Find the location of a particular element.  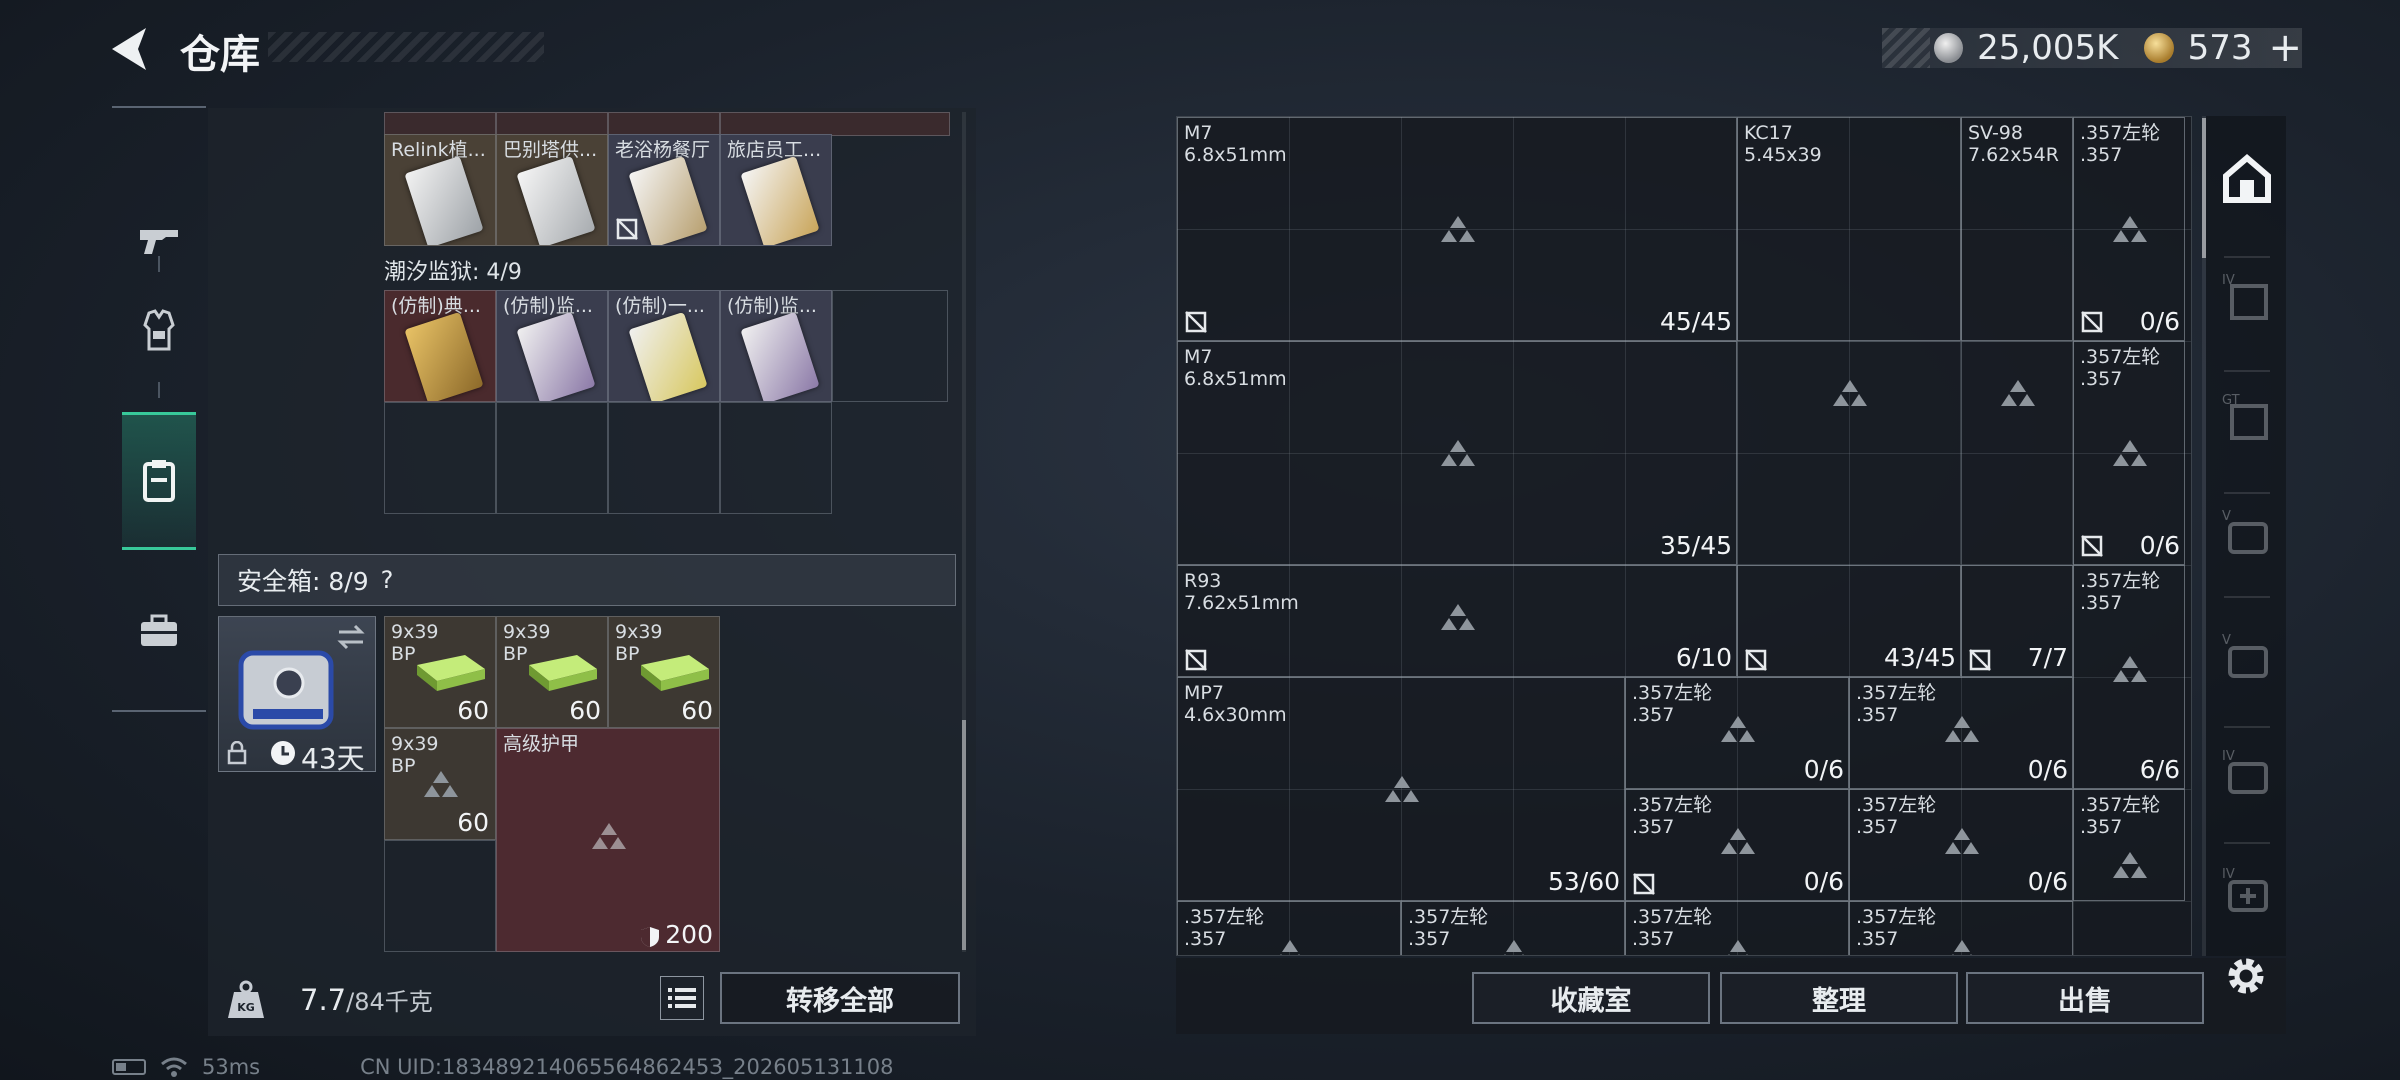

settings-gear-icon is located at coordinates (2246, 976).